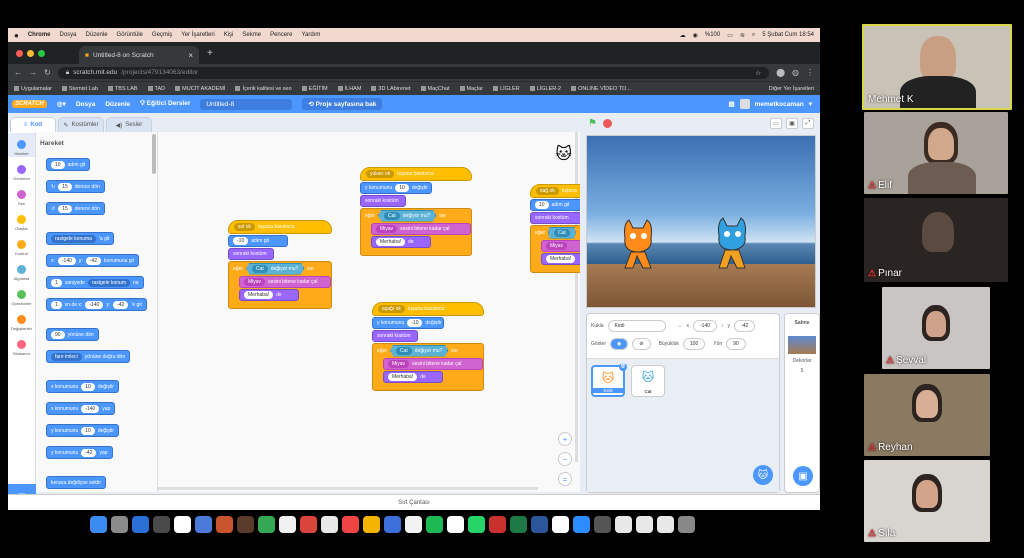 Image resolution: width=1024 pixels, height=558 pixels. What do you see at coordinates (61, 104) in the screenshot?
I see `globe-icon: ◎▾` at bounding box center [61, 104].